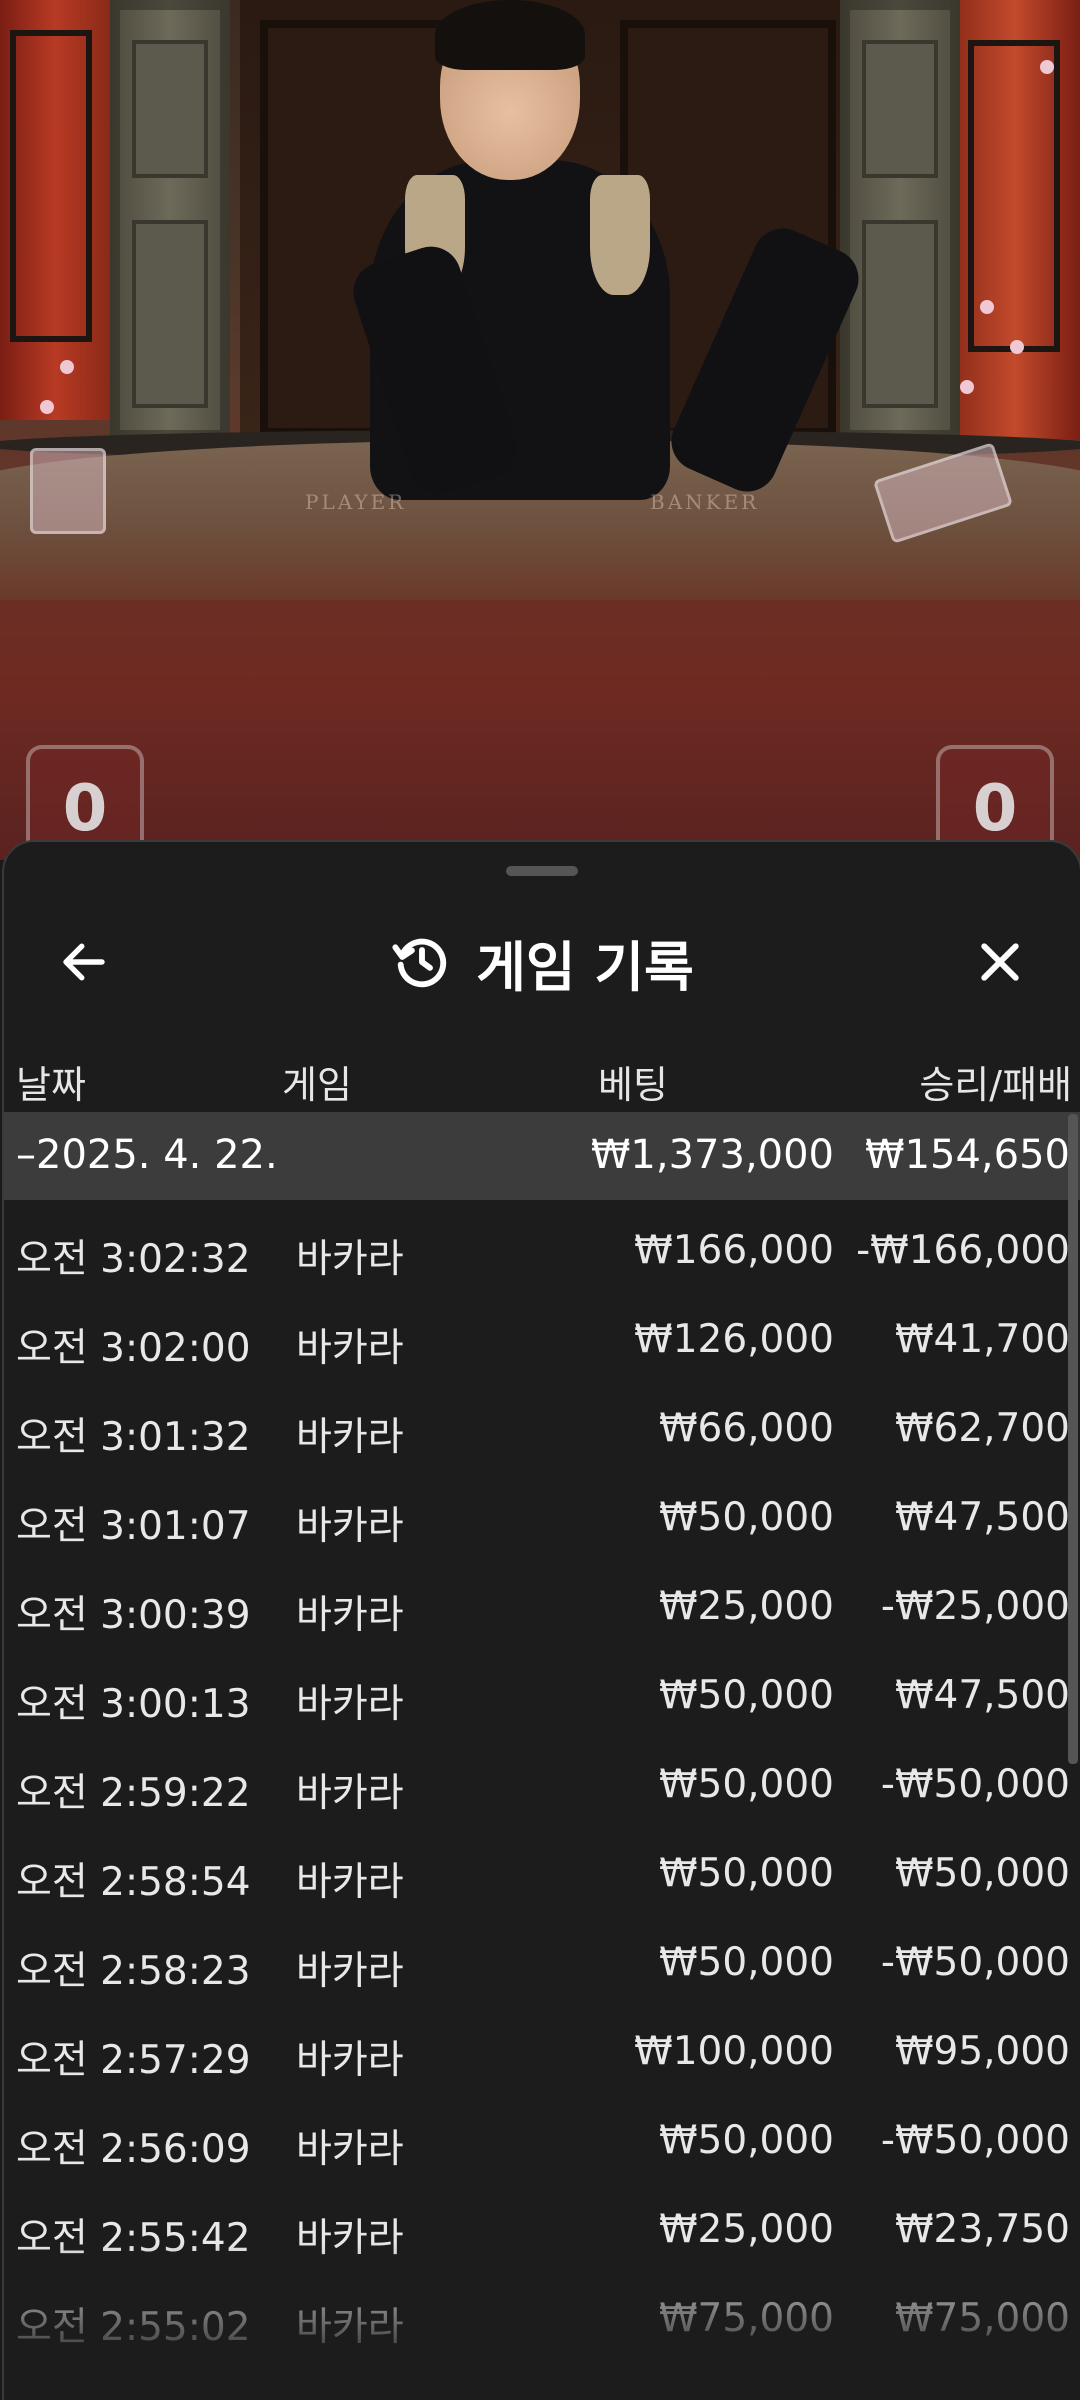  What do you see at coordinates (542, 1873) in the screenshot?
I see `table-row: 오전 2:58:54 바카라 ₩50,000 ₩50,000` at bounding box center [542, 1873].